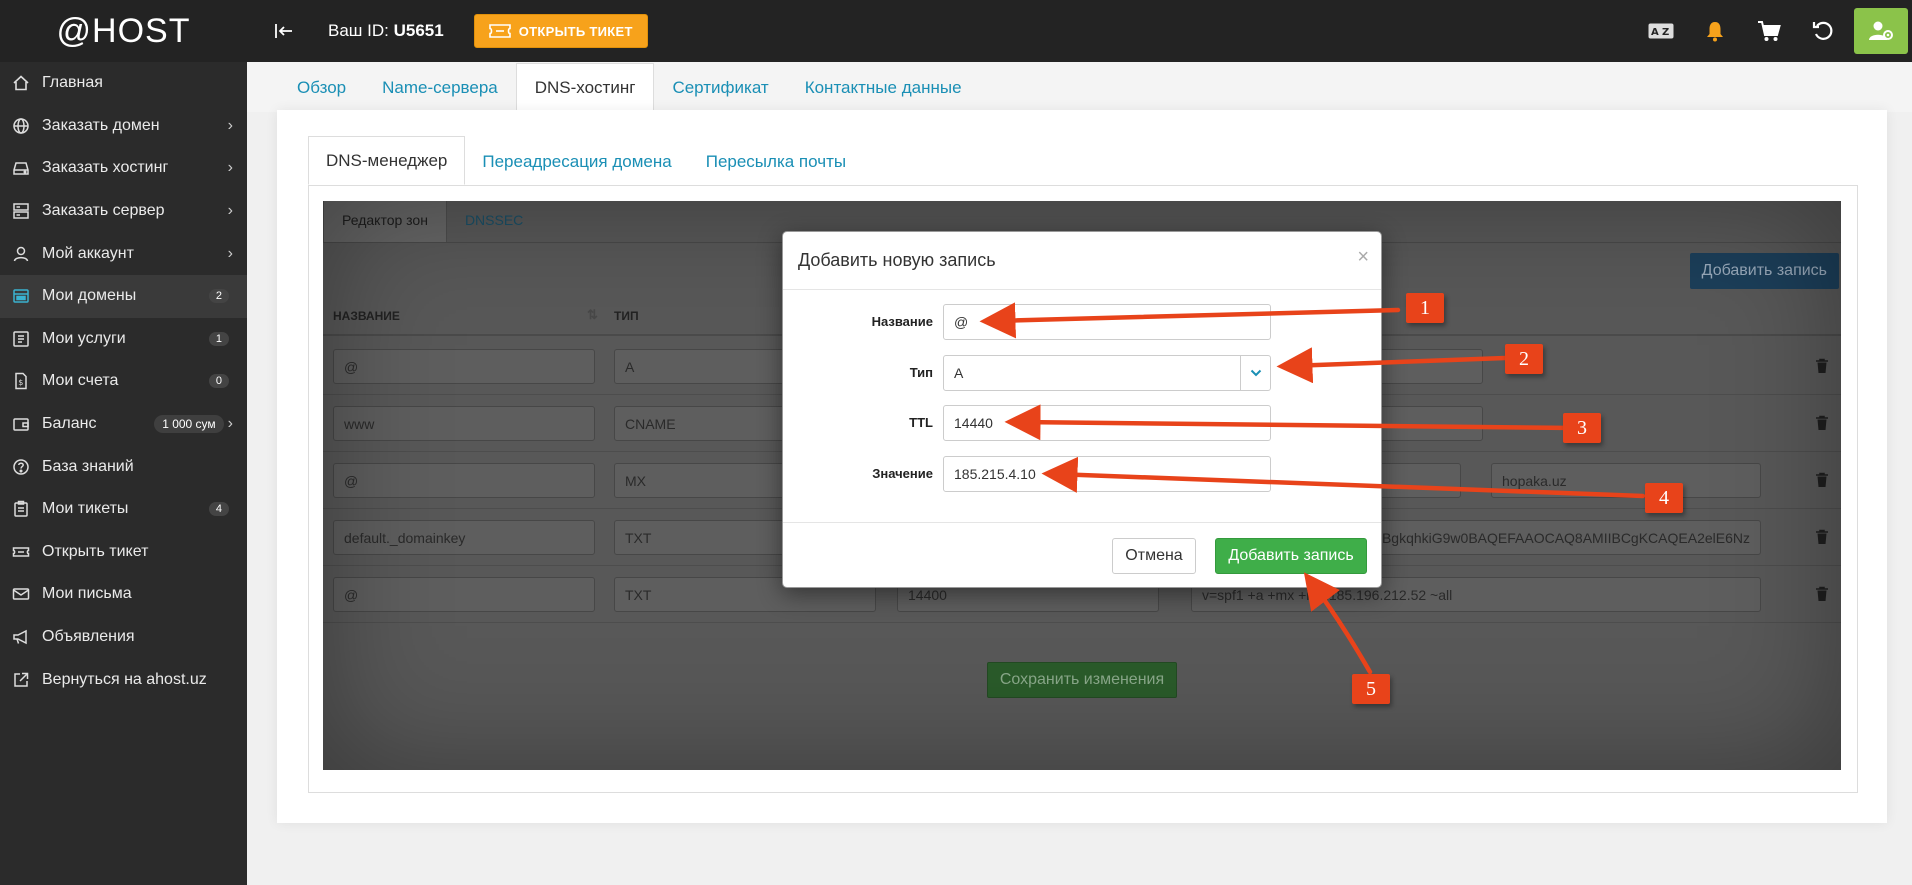  Describe the element at coordinates (21, 381) in the screenshot. I see `invoice-icon: $` at that location.